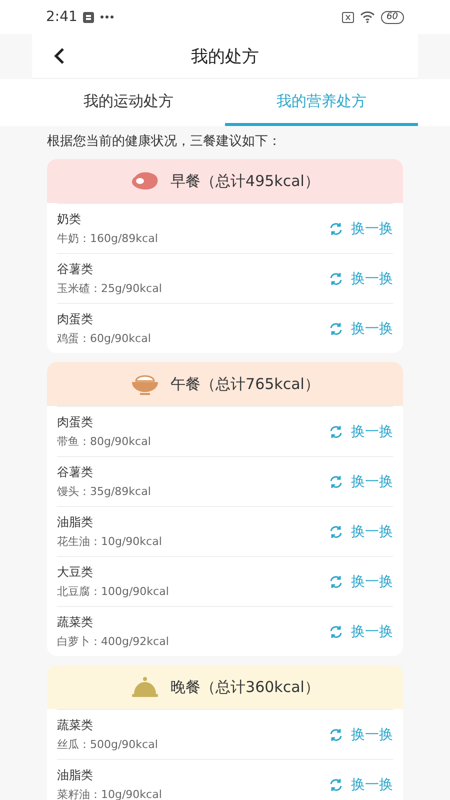  I want to click on battery-indicator: 60, so click(392, 17).